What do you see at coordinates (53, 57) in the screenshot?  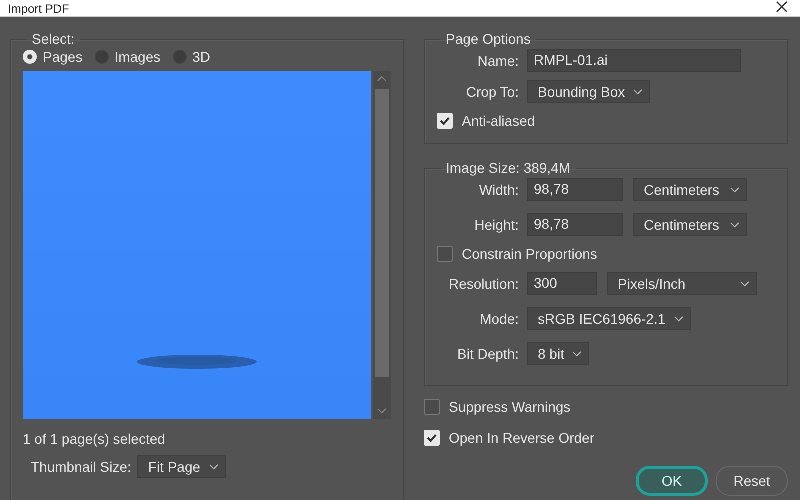 I see `radio-option: Pages` at bounding box center [53, 57].